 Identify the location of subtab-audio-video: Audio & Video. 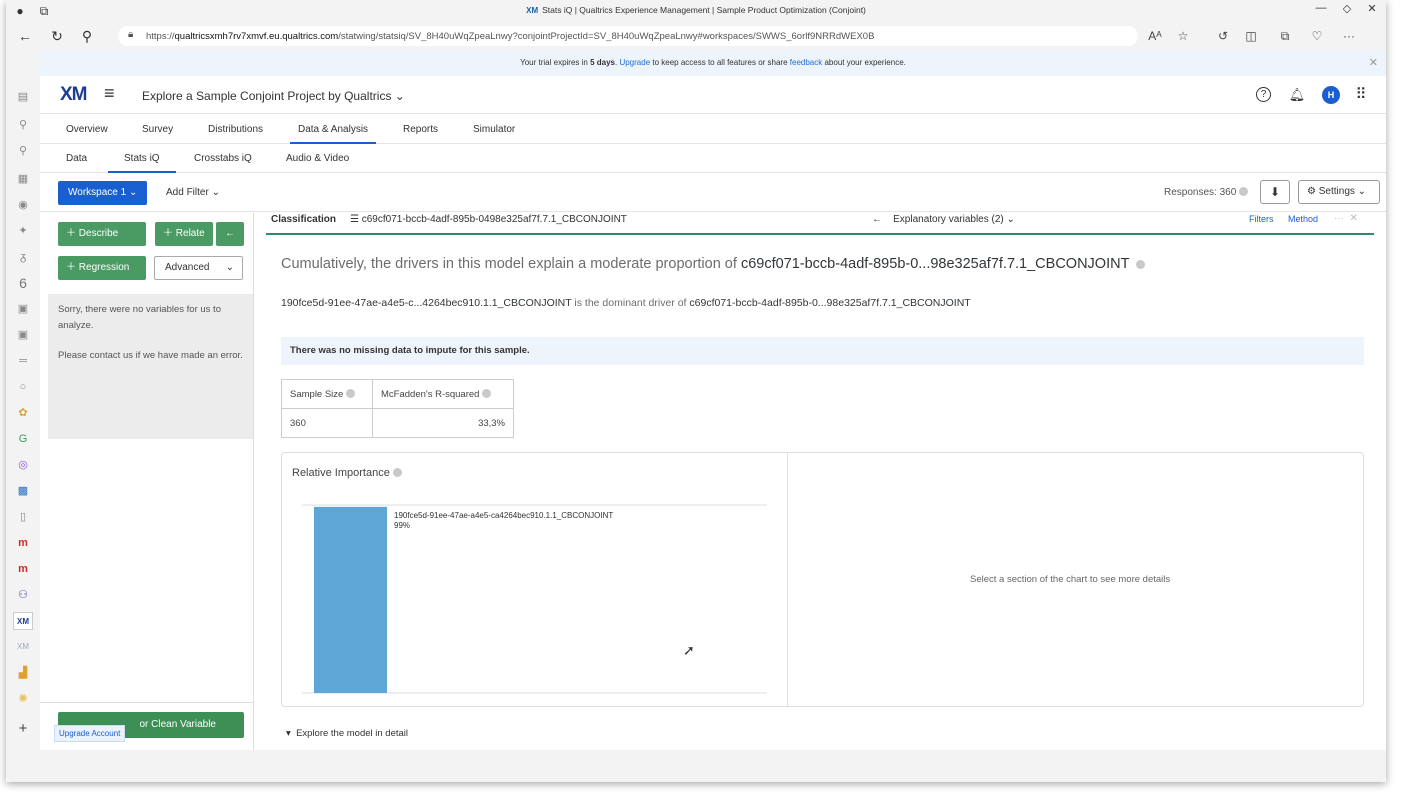
(317, 158).